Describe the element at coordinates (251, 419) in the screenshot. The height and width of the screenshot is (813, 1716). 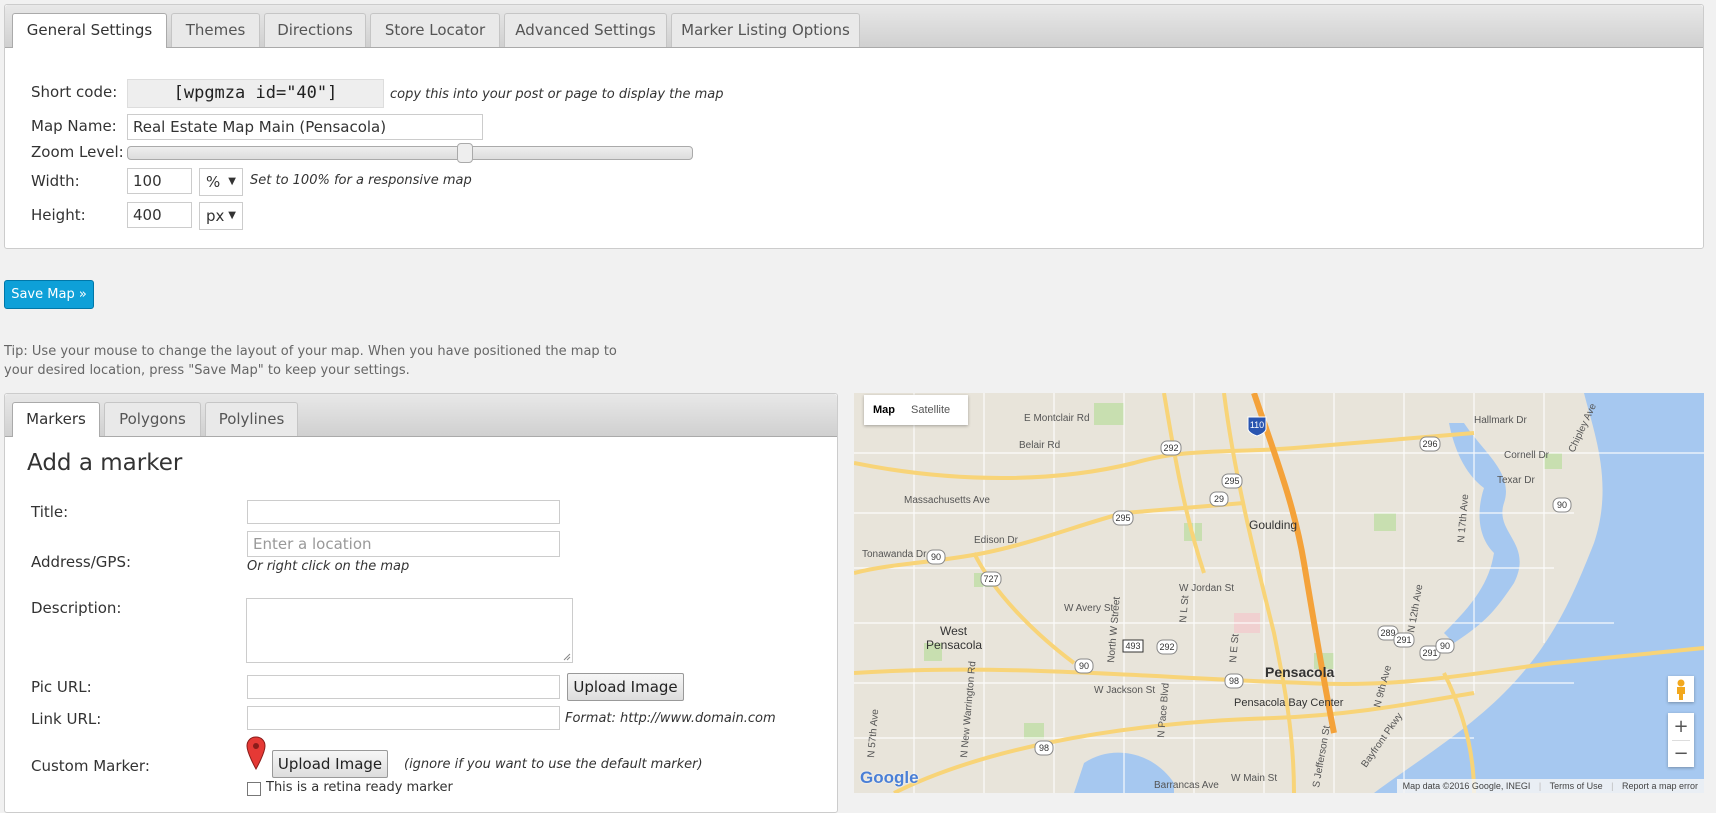
I see `tab-polylines: Polylines` at that location.